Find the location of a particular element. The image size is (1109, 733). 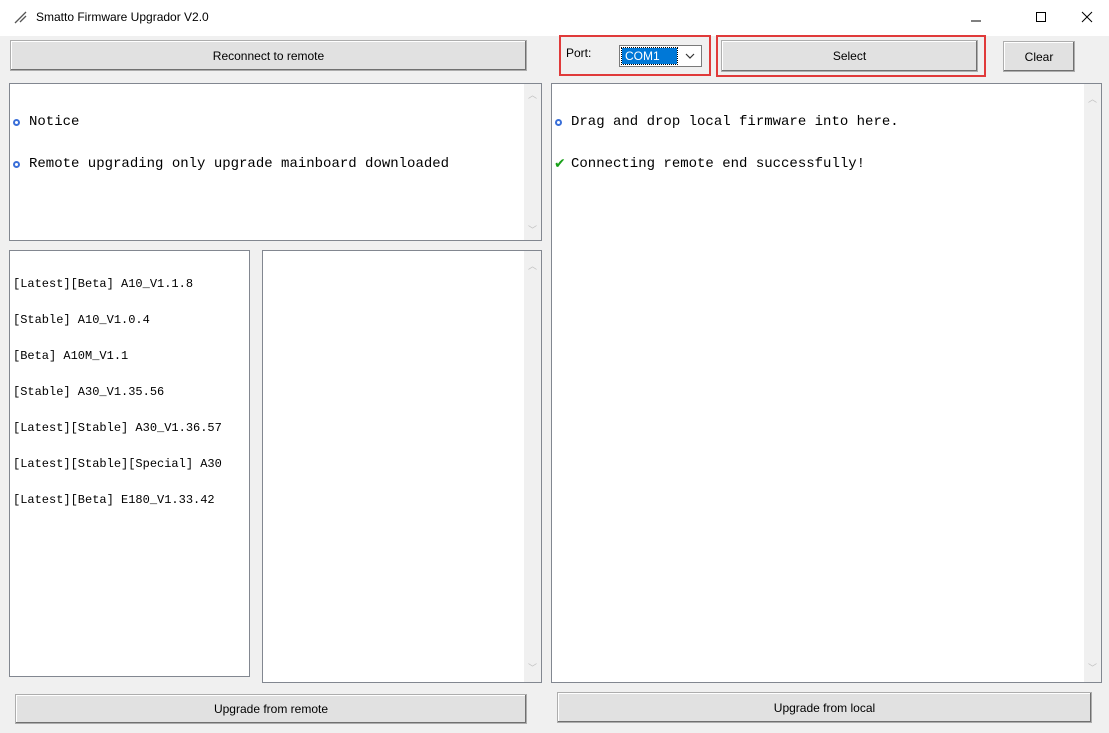

upgrade-from-local-button: Upgrade from local is located at coordinates (824, 707).